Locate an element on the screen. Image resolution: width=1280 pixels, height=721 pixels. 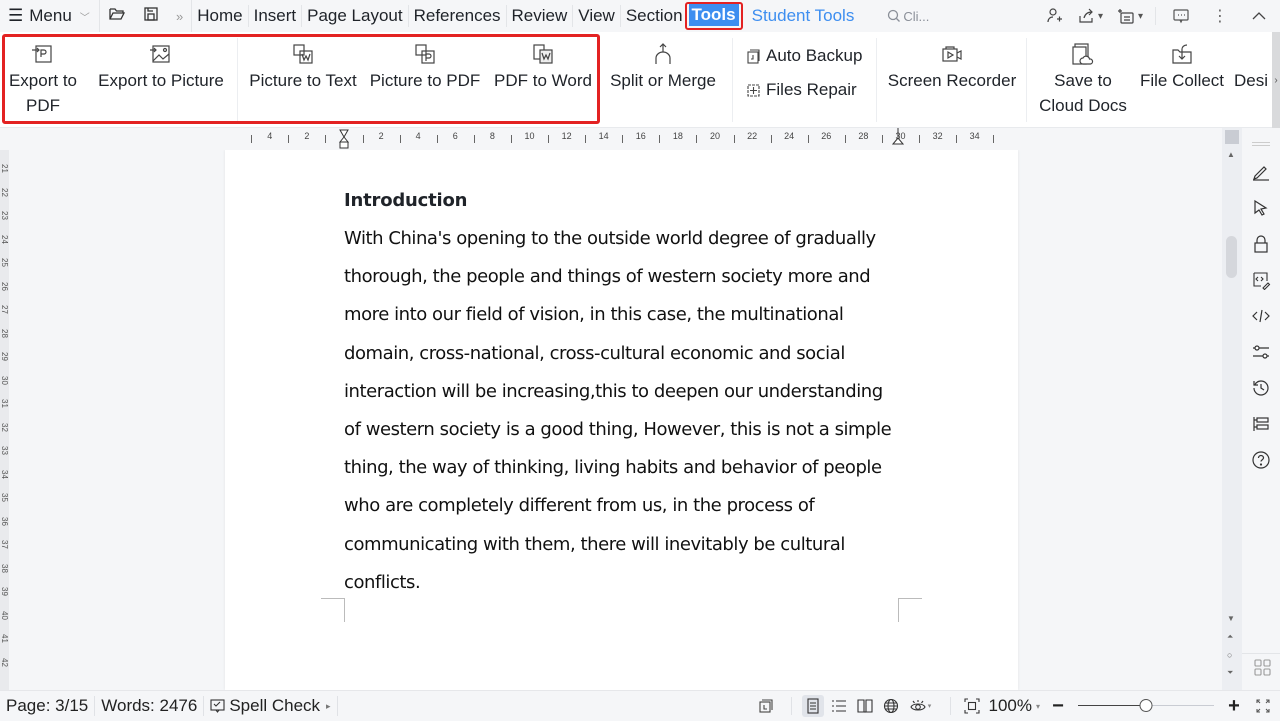
save-to-cloud-docs-label: Save to Cloud Docs is located at coordinates (1083, 93).